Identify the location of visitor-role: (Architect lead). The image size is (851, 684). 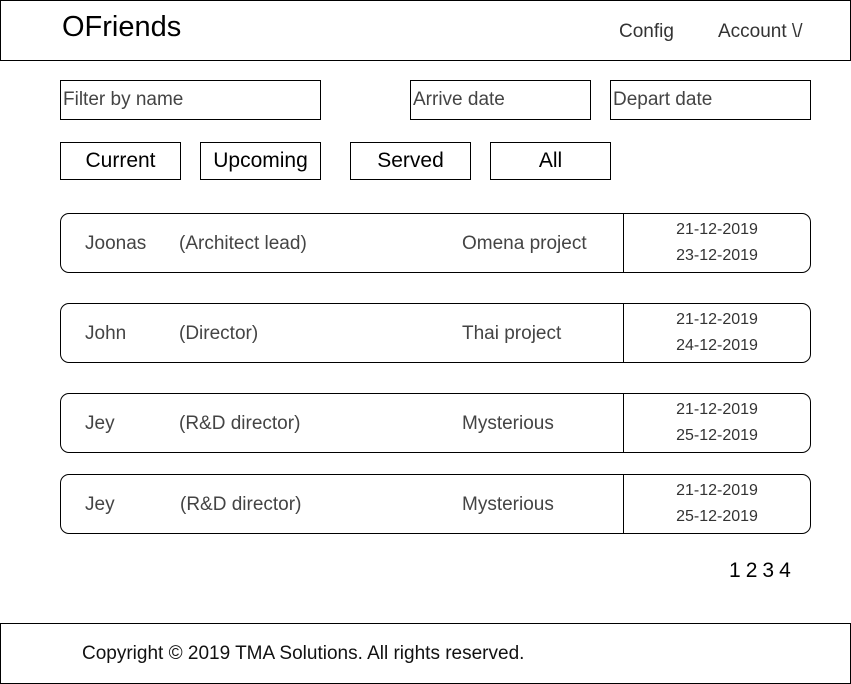
(243, 243).